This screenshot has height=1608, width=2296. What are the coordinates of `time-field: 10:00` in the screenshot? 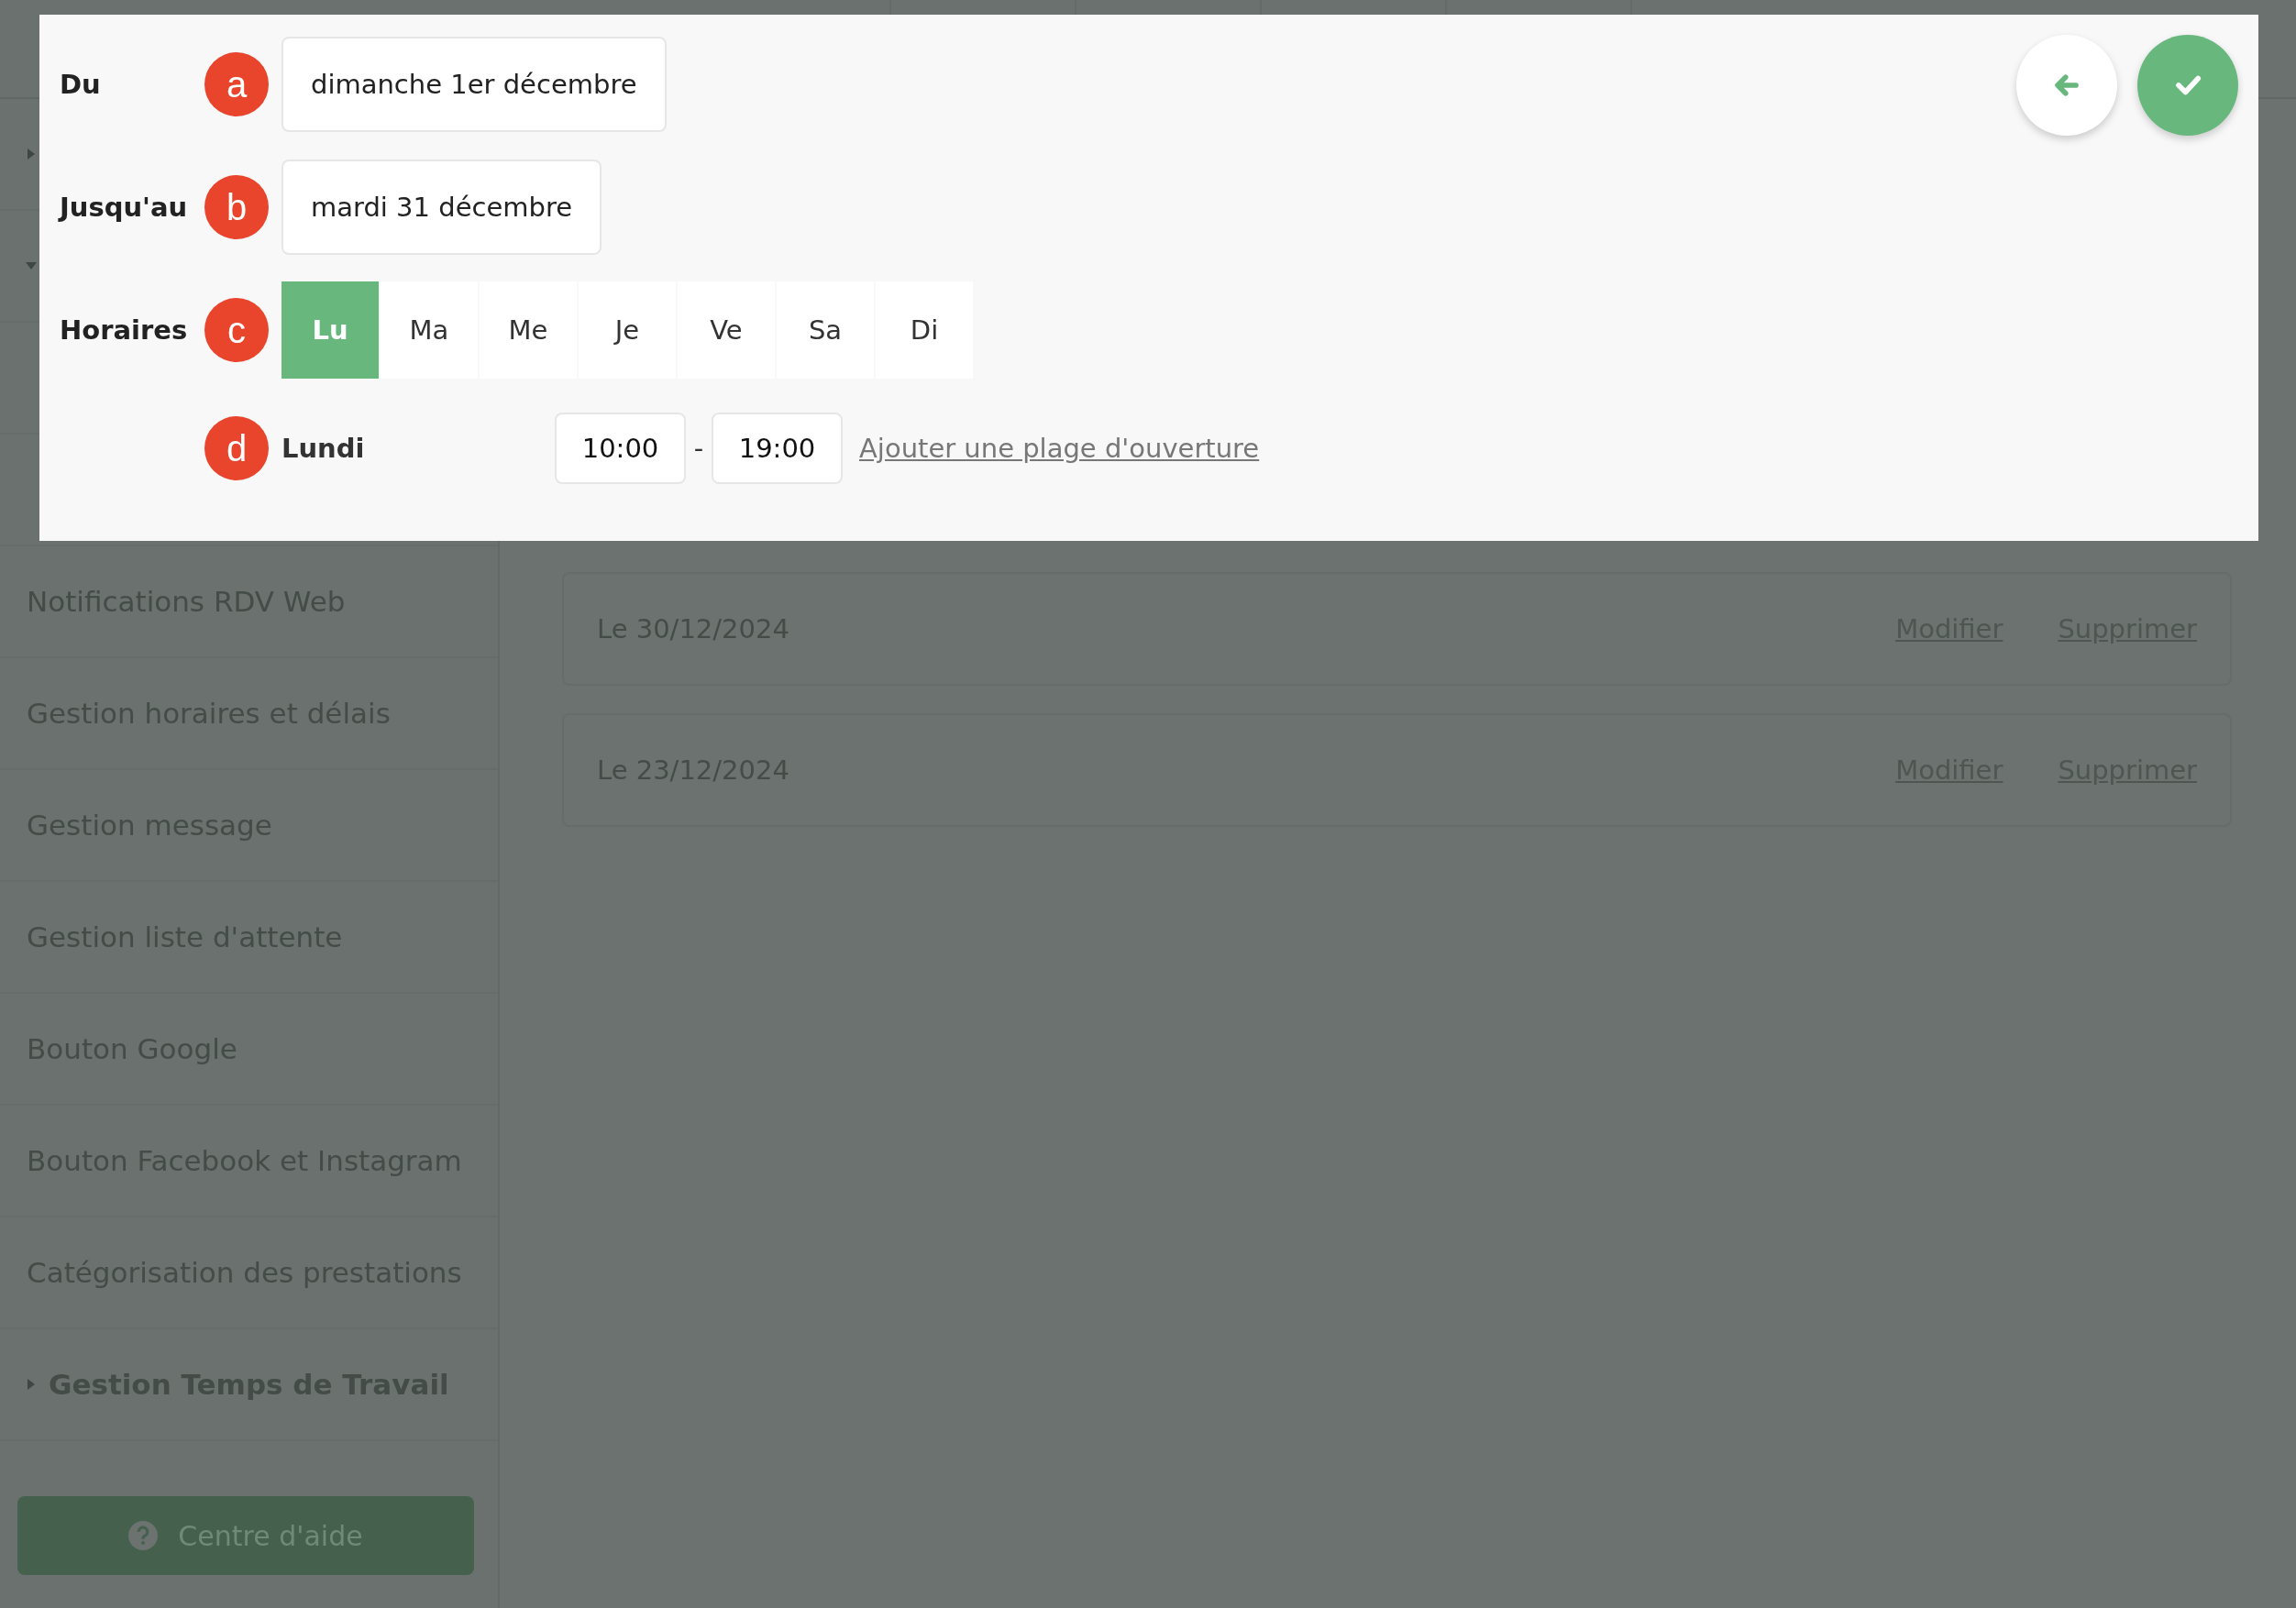 It's located at (620, 448).